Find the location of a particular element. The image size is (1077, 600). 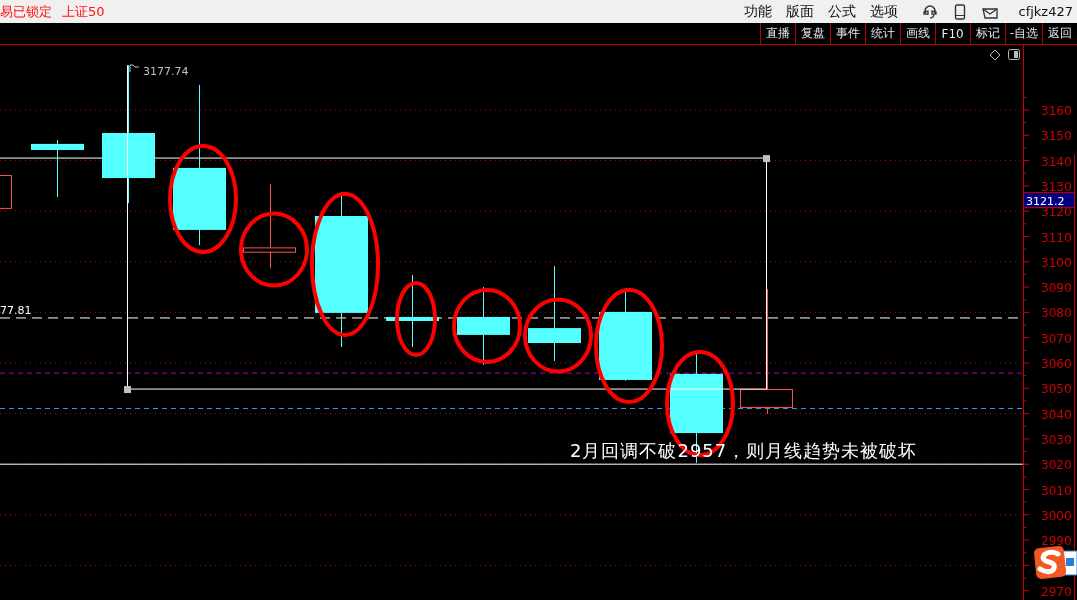

axis-label: 3040 is located at coordinates (1056, 414).